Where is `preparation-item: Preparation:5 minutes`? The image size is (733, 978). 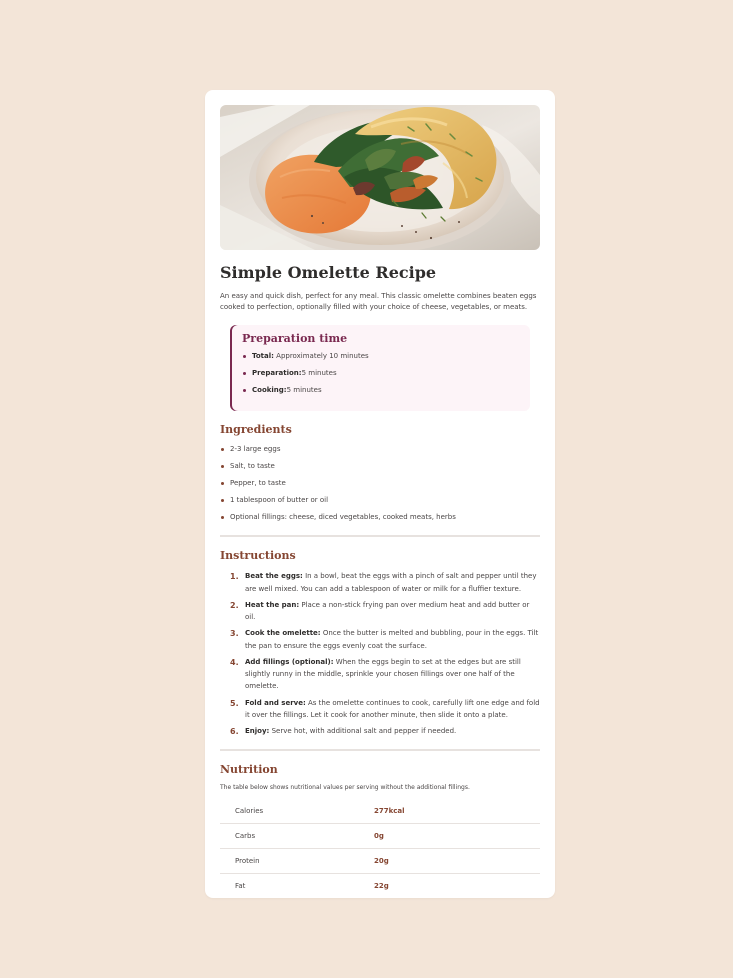 preparation-item: Preparation:5 minutes is located at coordinates (381, 373).